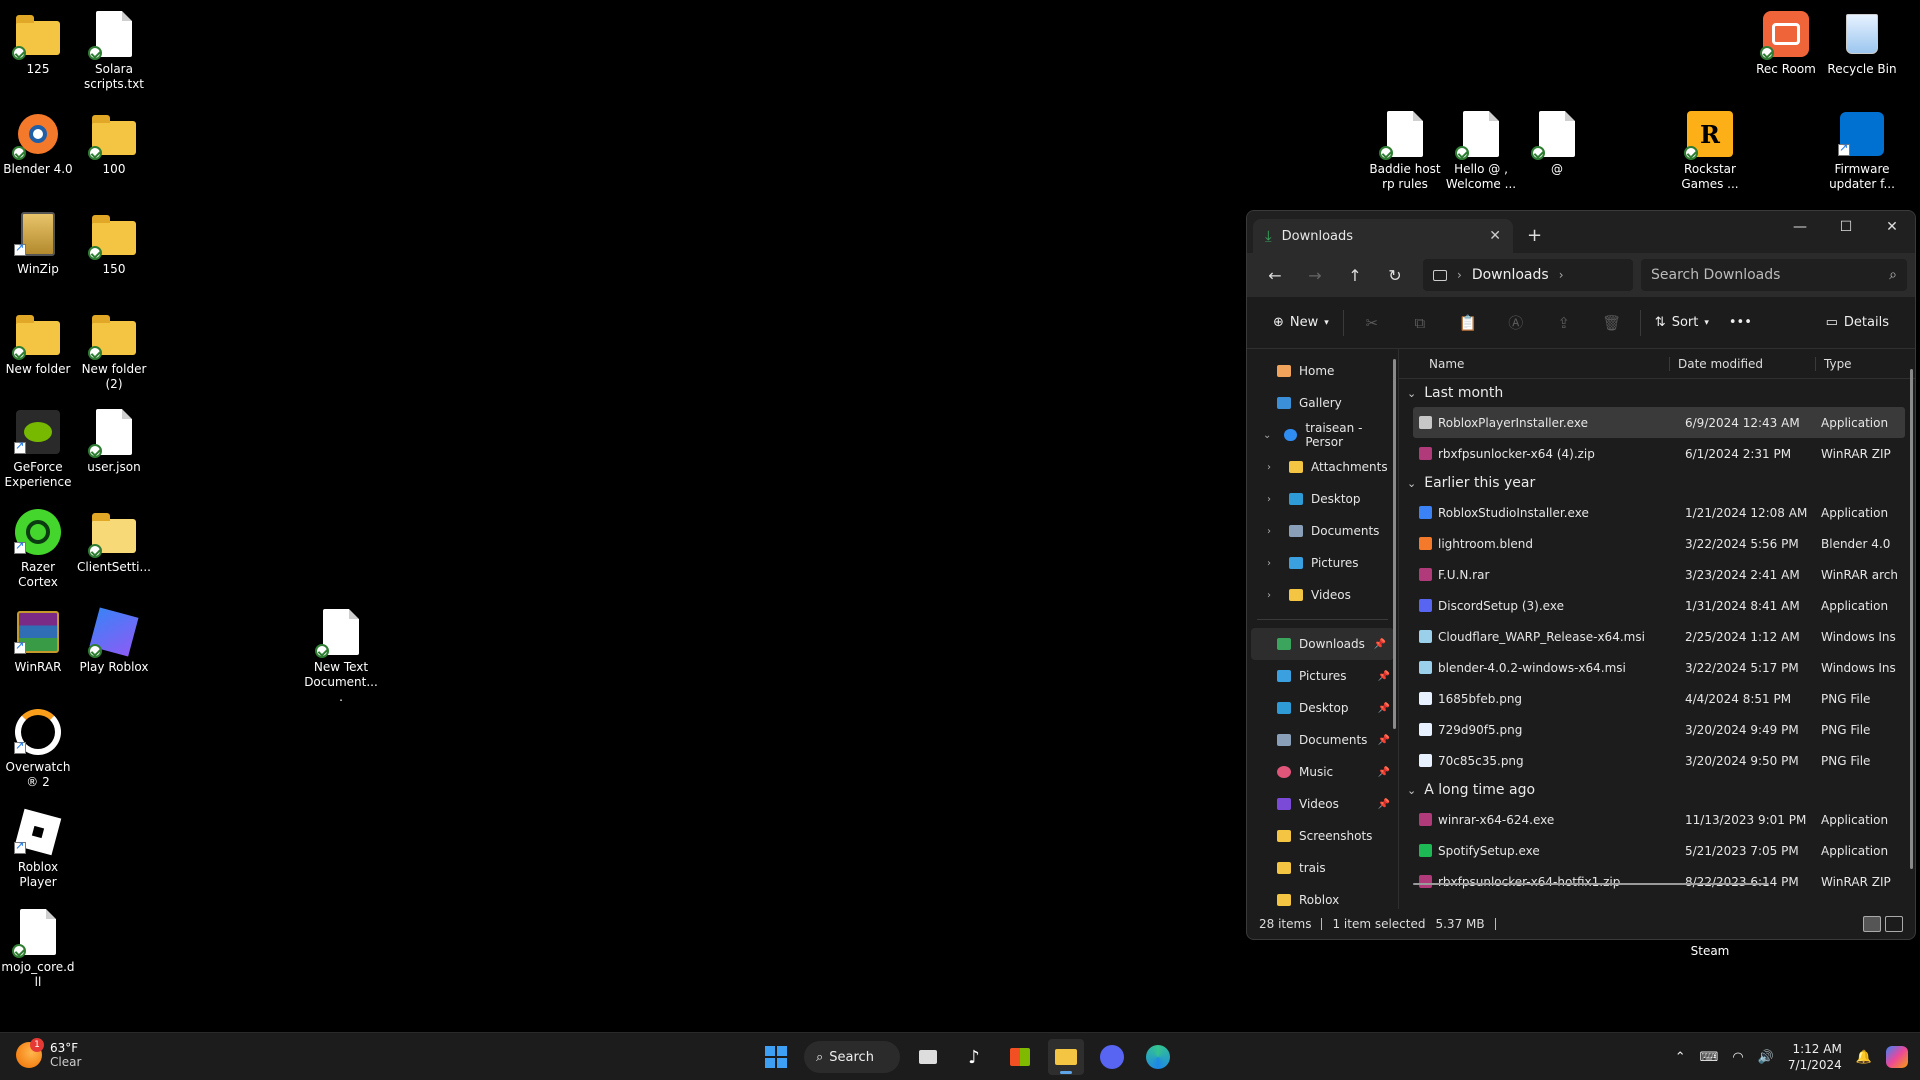  What do you see at coordinates (1657, 790) in the screenshot?
I see `group-header: ⌄ A long time ago` at bounding box center [1657, 790].